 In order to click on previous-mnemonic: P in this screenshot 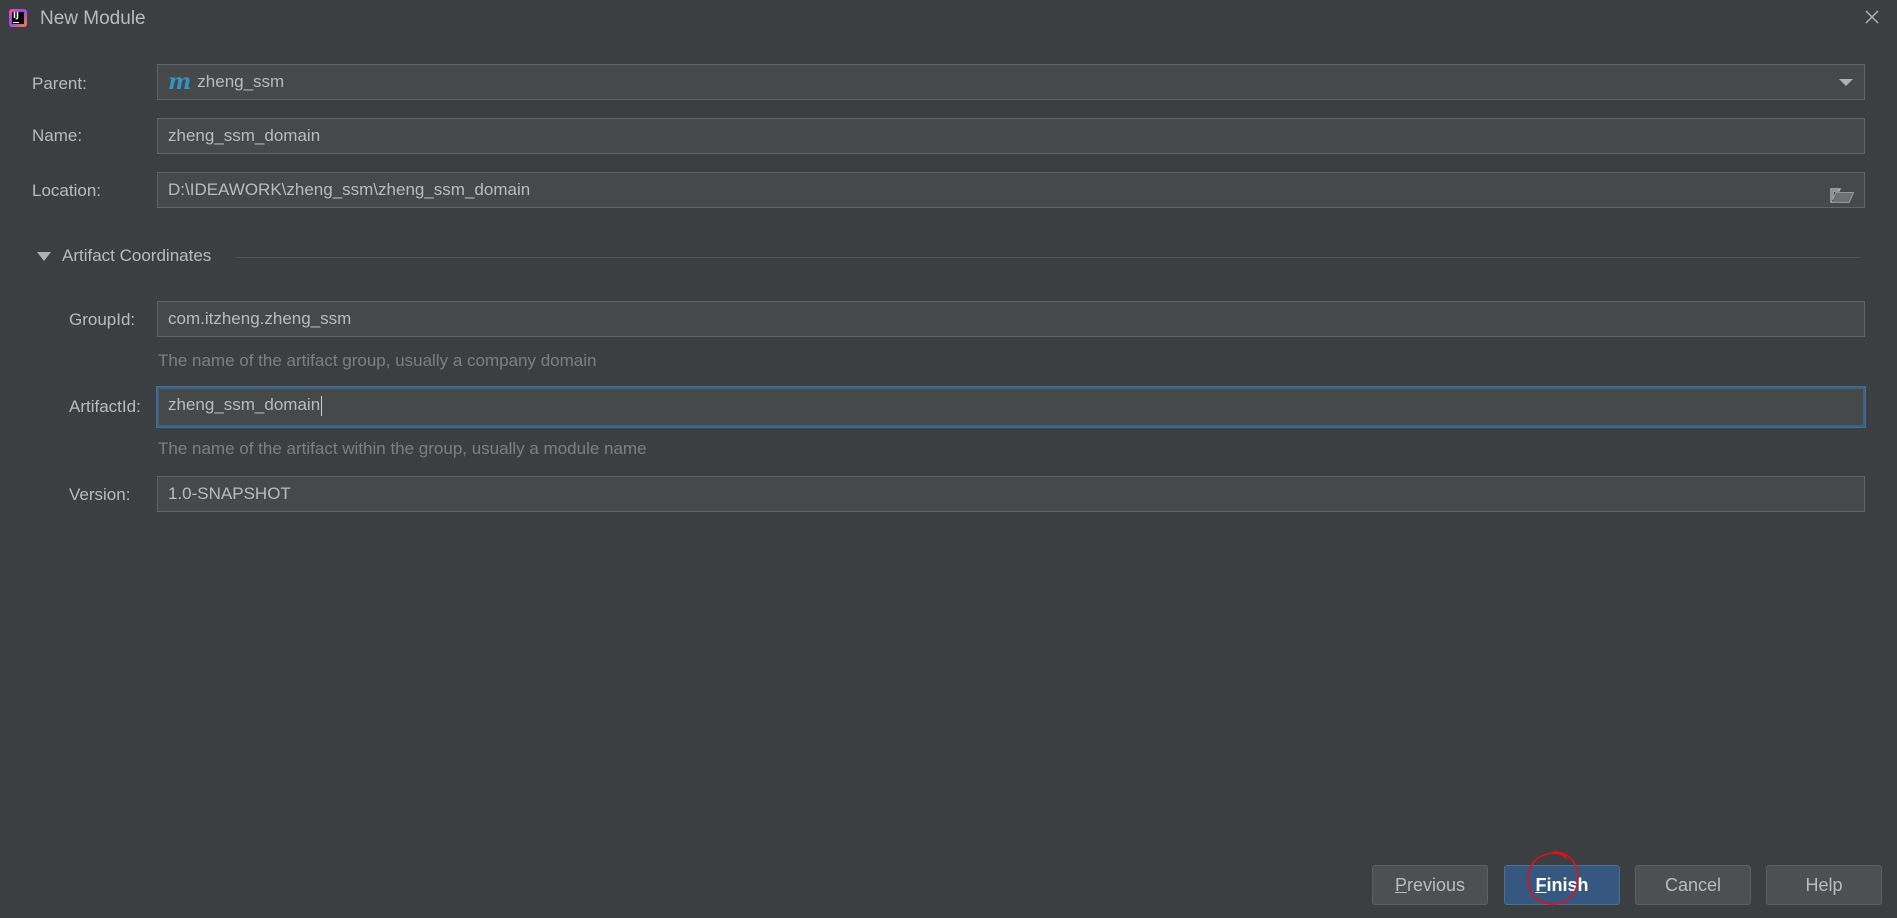, I will do `click(1400, 885)`.